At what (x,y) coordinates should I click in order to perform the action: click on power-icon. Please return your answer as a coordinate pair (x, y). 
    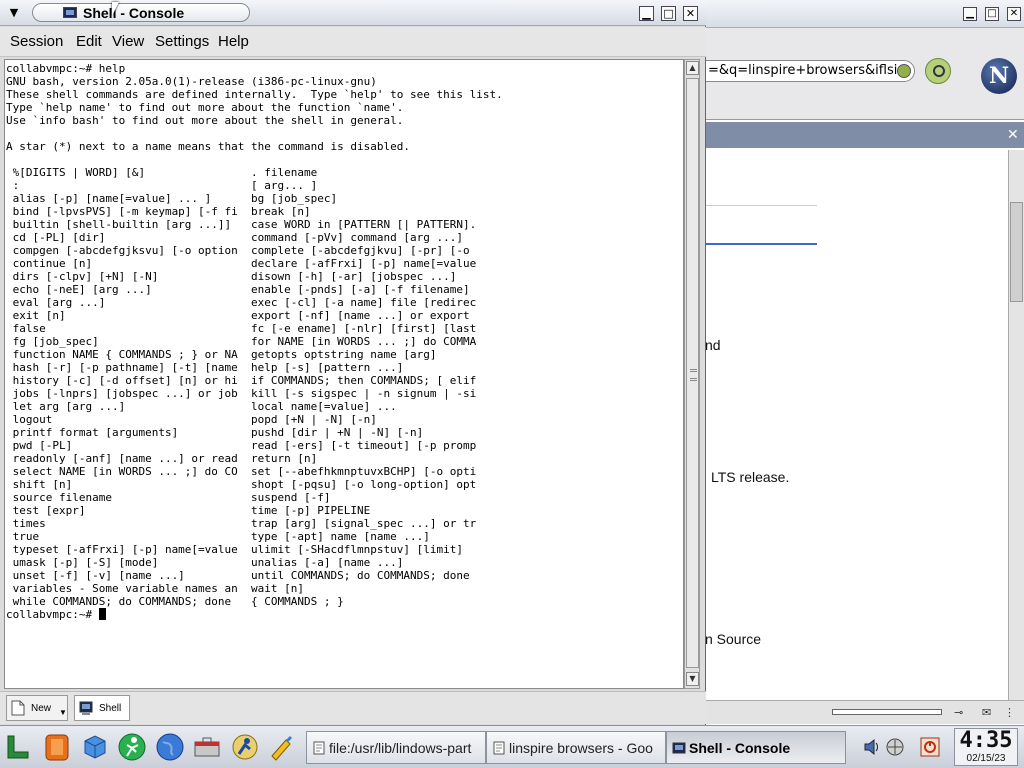
    Looking at the image, I should click on (930, 747).